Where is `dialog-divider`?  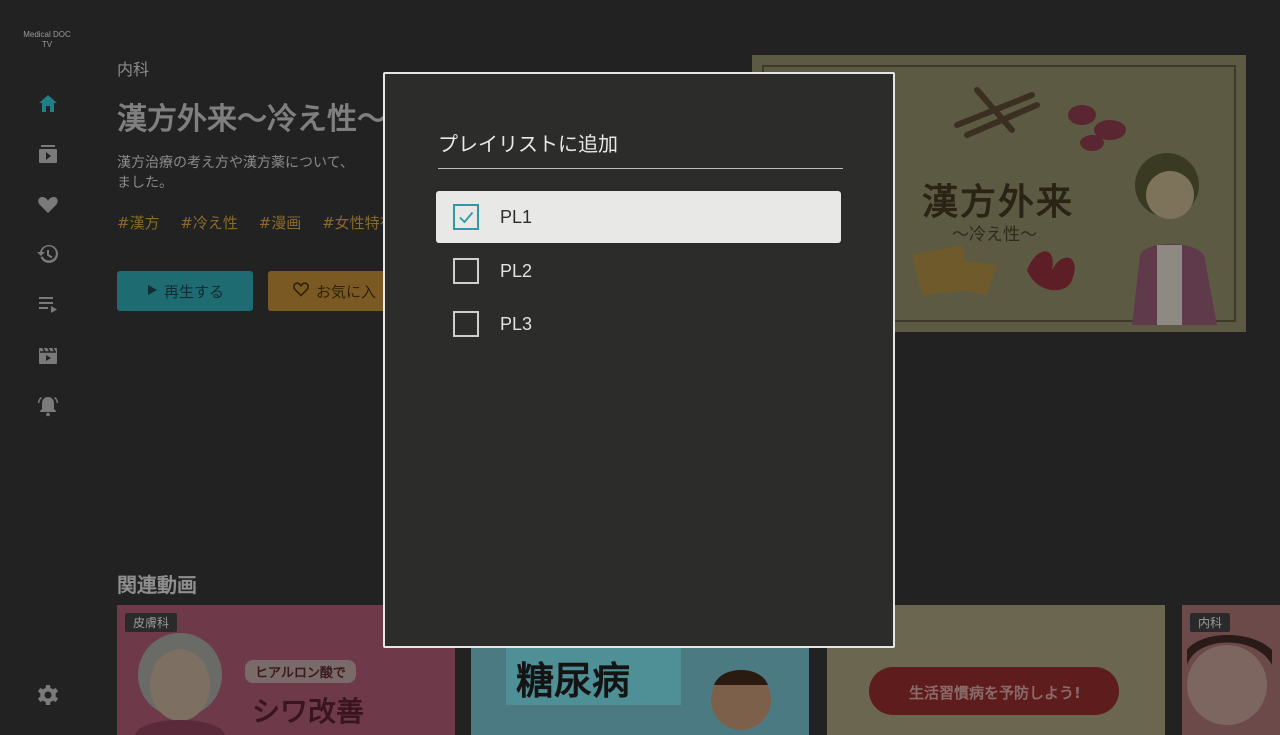
dialog-divider is located at coordinates (640, 168).